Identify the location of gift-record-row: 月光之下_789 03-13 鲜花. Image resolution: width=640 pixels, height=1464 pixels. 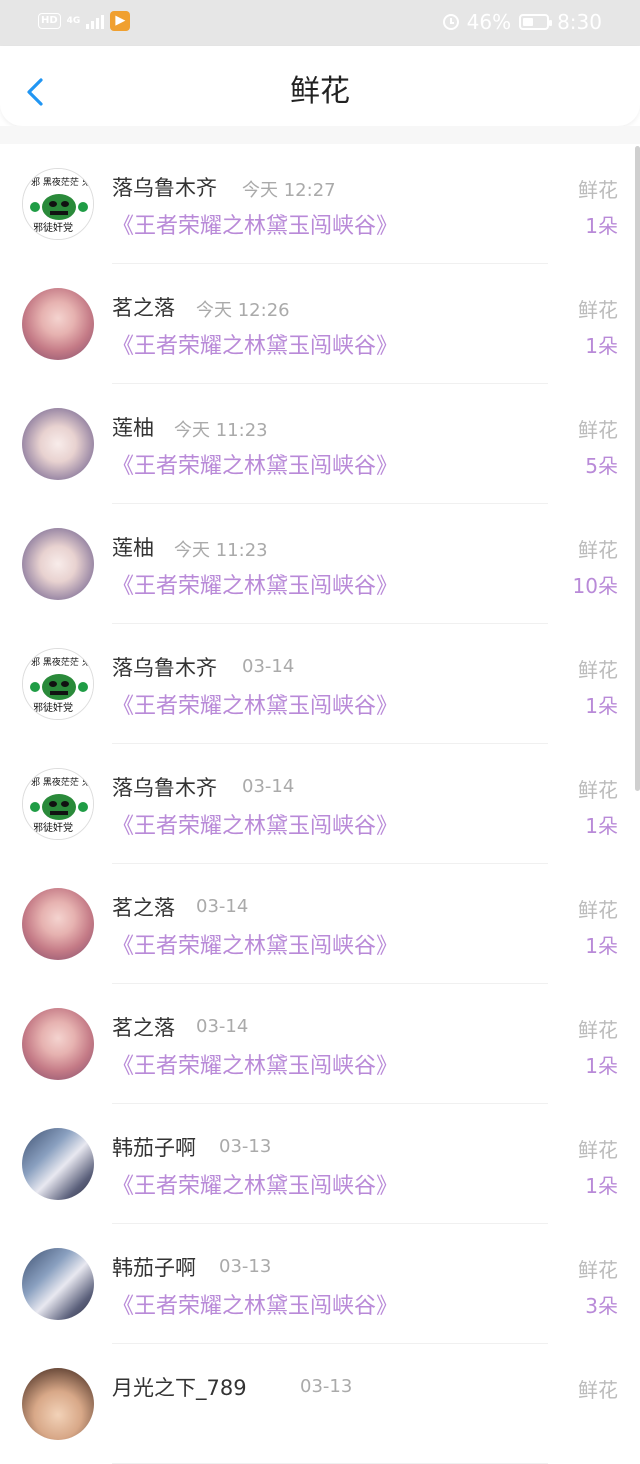
(320, 1404).